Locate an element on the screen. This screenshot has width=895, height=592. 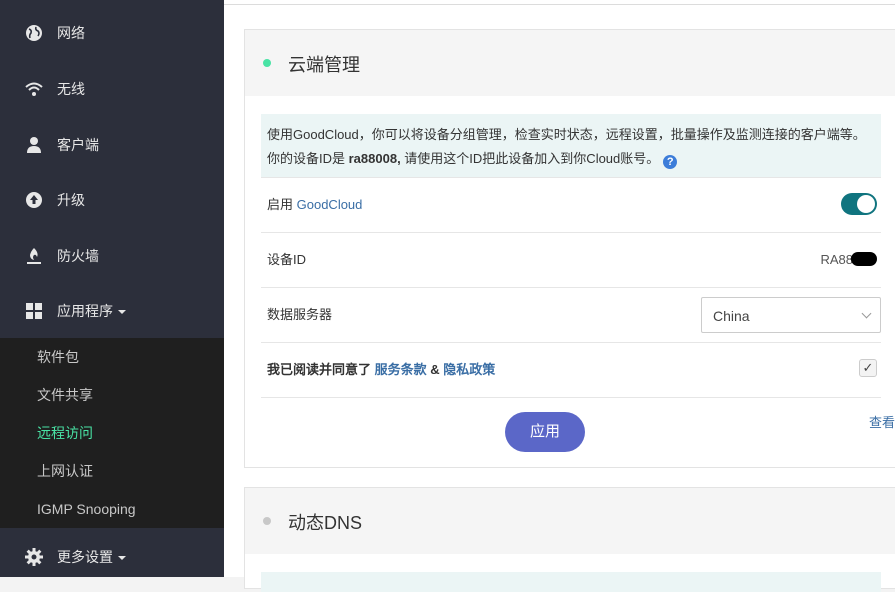
wifi-icon is located at coordinates (34, 89).